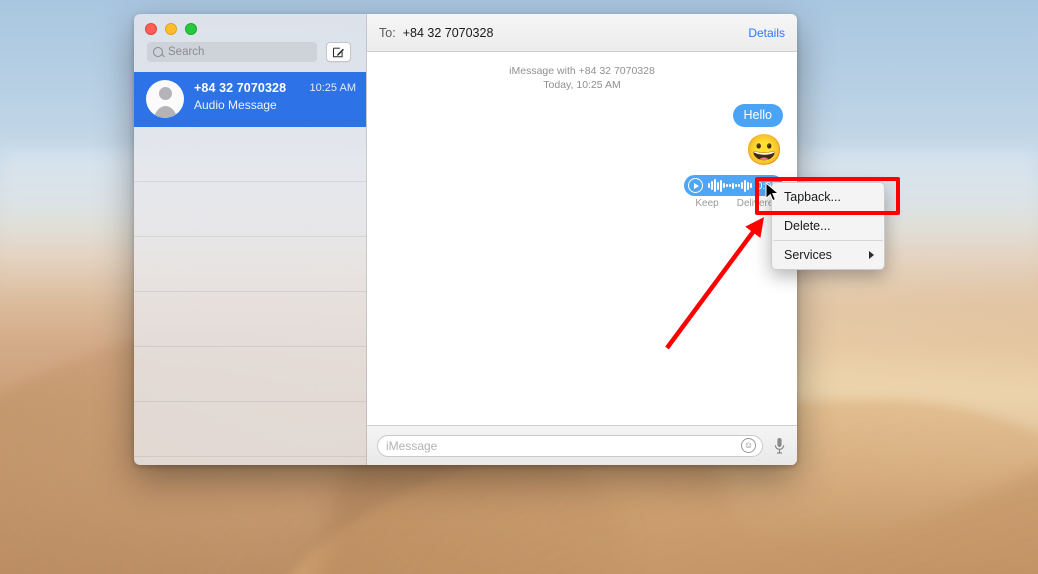 Image resolution: width=1038 pixels, height=574 pixels. What do you see at coordinates (730, 186) in the screenshot?
I see `audio-waveform-icon` at bounding box center [730, 186].